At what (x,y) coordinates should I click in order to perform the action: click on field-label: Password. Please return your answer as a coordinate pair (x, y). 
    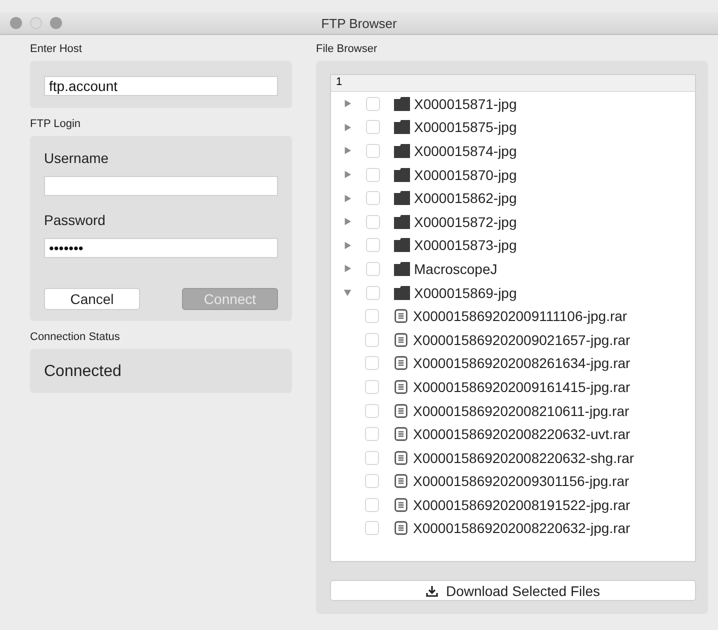
    Looking at the image, I should click on (75, 220).